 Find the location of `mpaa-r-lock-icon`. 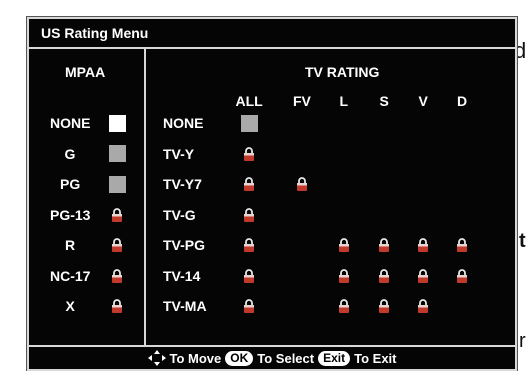

mpaa-r-lock-icon is located at coordinates (117, 245).